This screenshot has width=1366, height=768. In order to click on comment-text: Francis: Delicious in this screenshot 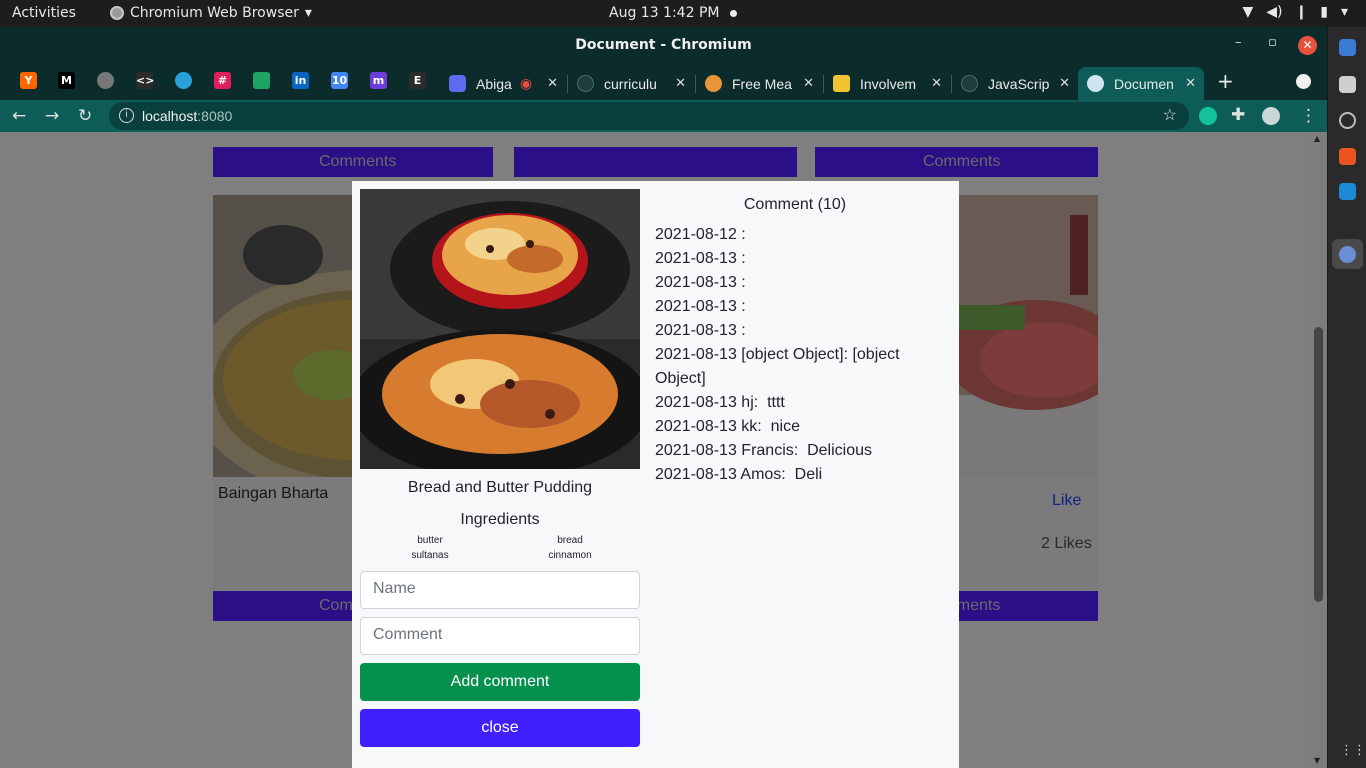, I will do `click(804, 450)`.